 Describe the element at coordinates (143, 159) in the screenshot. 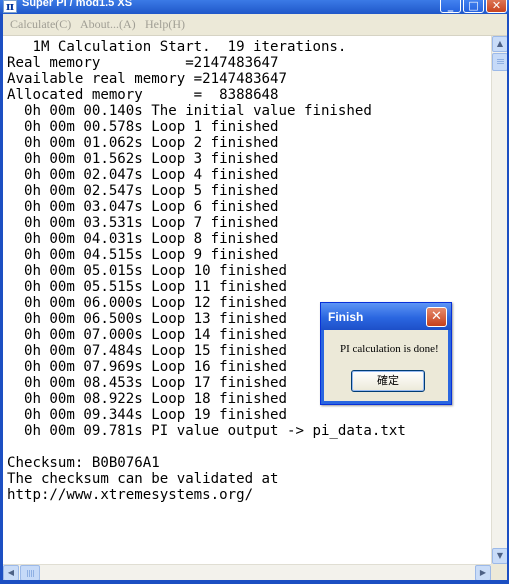

I see `console-line: 0h 00m 01.562s Loop 3 finished` at that location.